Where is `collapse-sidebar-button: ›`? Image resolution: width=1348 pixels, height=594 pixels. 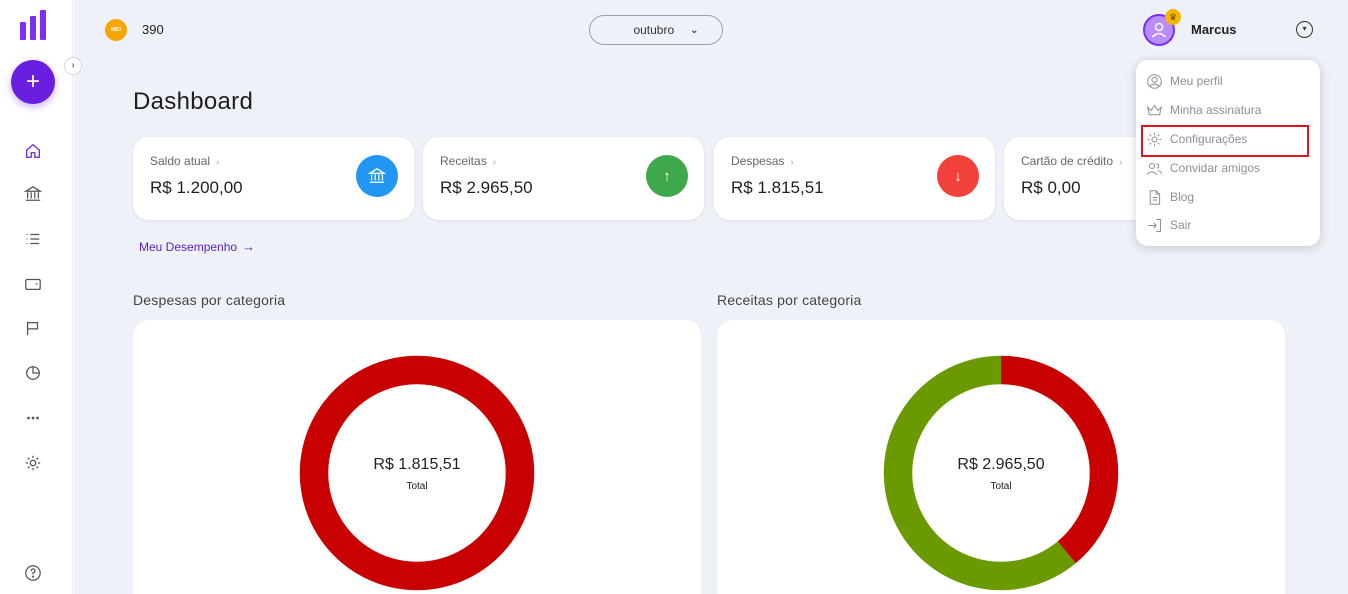
collapse-sidebar-button: › is located at coordinates (73, 66).